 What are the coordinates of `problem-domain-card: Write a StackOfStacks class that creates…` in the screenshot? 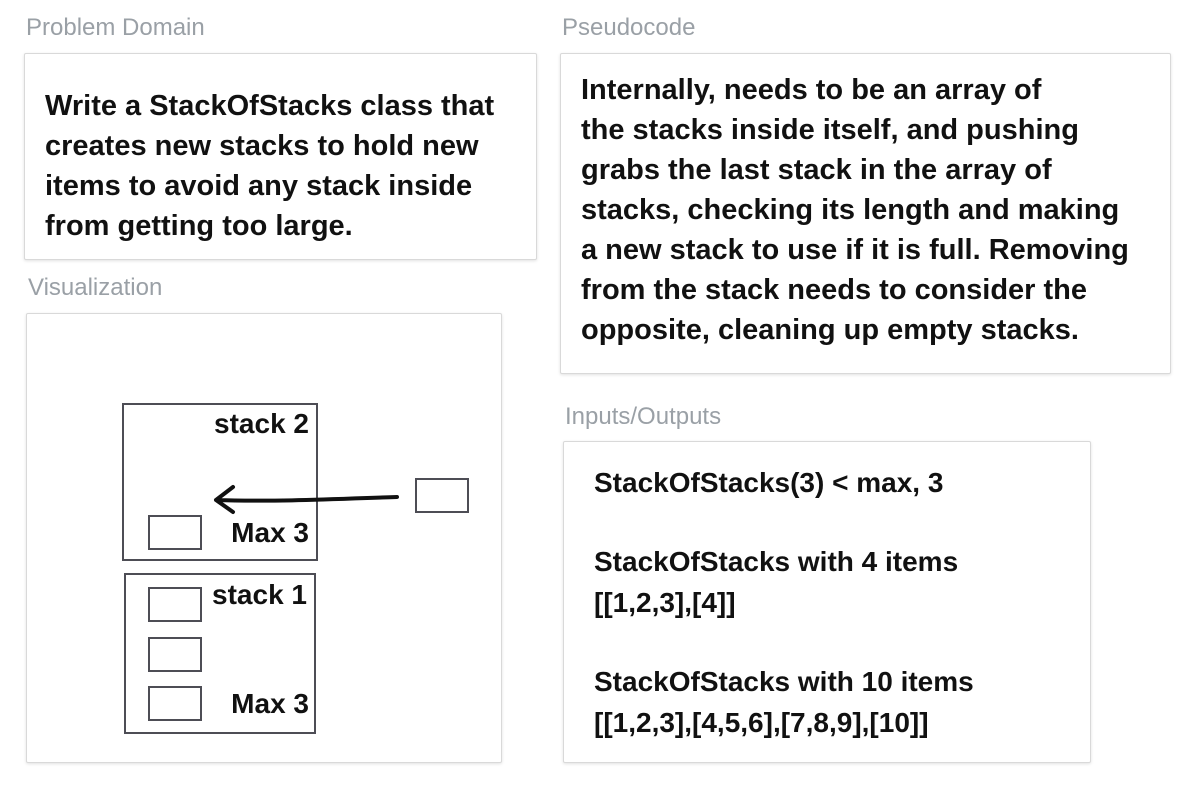 It's located at (280, 156).